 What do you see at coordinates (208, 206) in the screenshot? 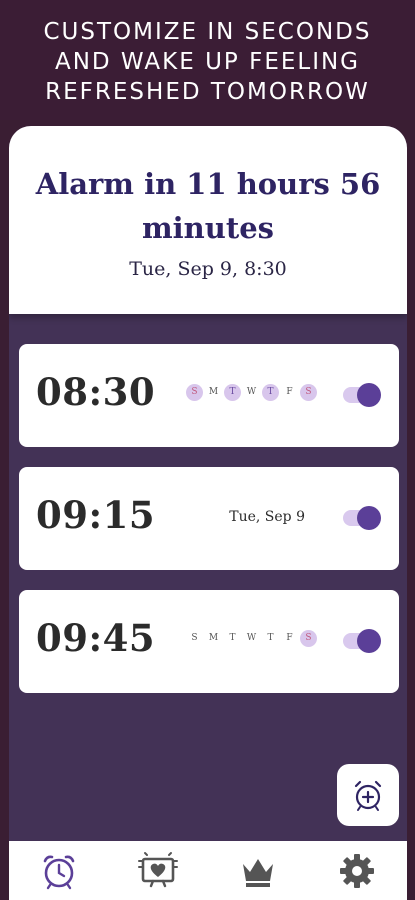
I see `page-title: Alarm in 11 hours 56 minutes` at bounding box center [208, 206].